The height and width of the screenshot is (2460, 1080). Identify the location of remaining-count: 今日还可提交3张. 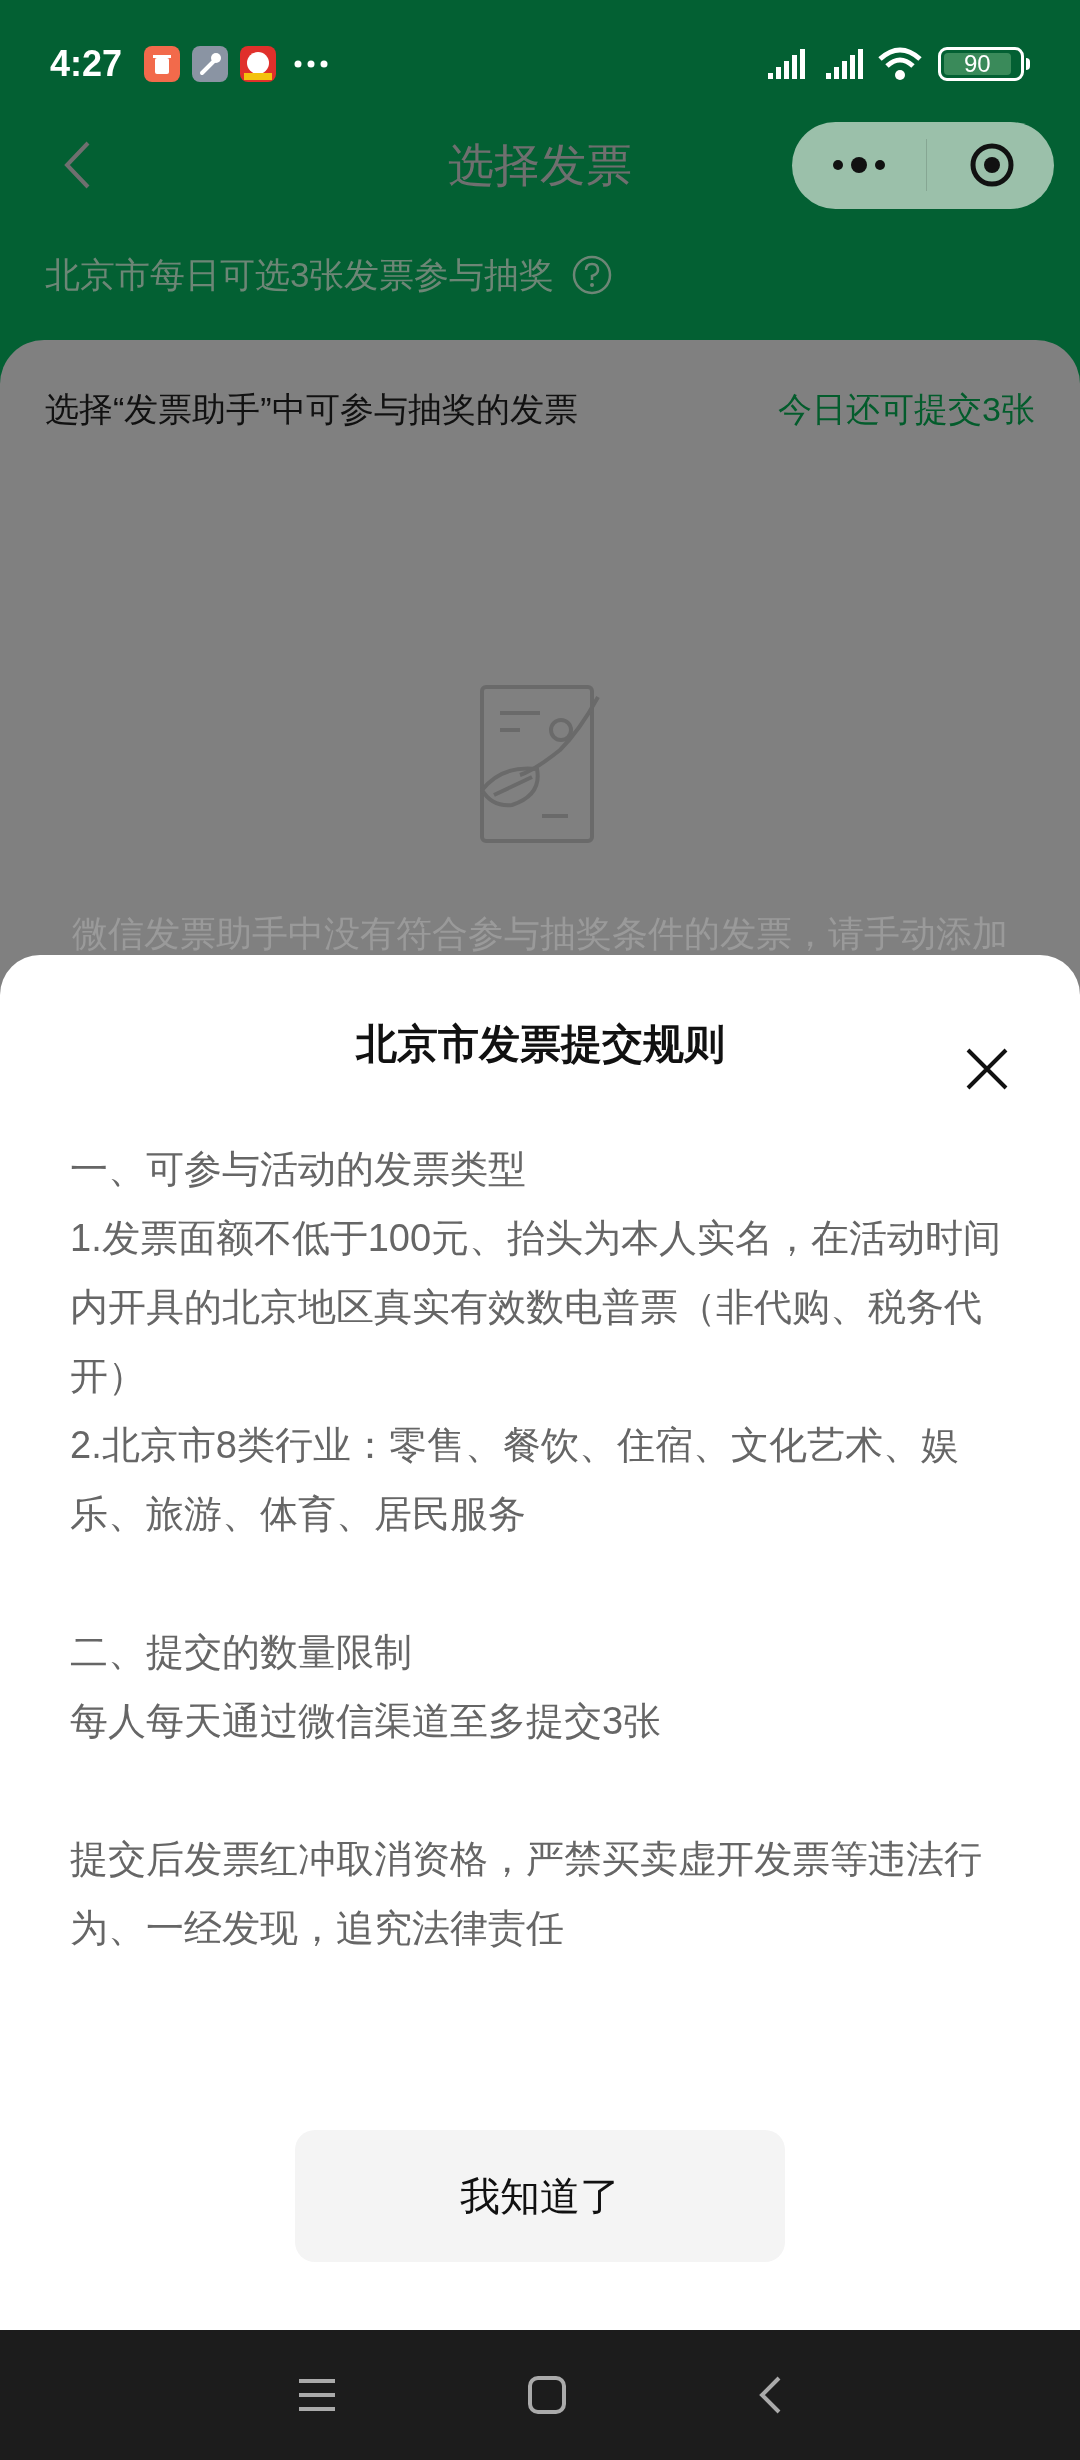
(906, 409).